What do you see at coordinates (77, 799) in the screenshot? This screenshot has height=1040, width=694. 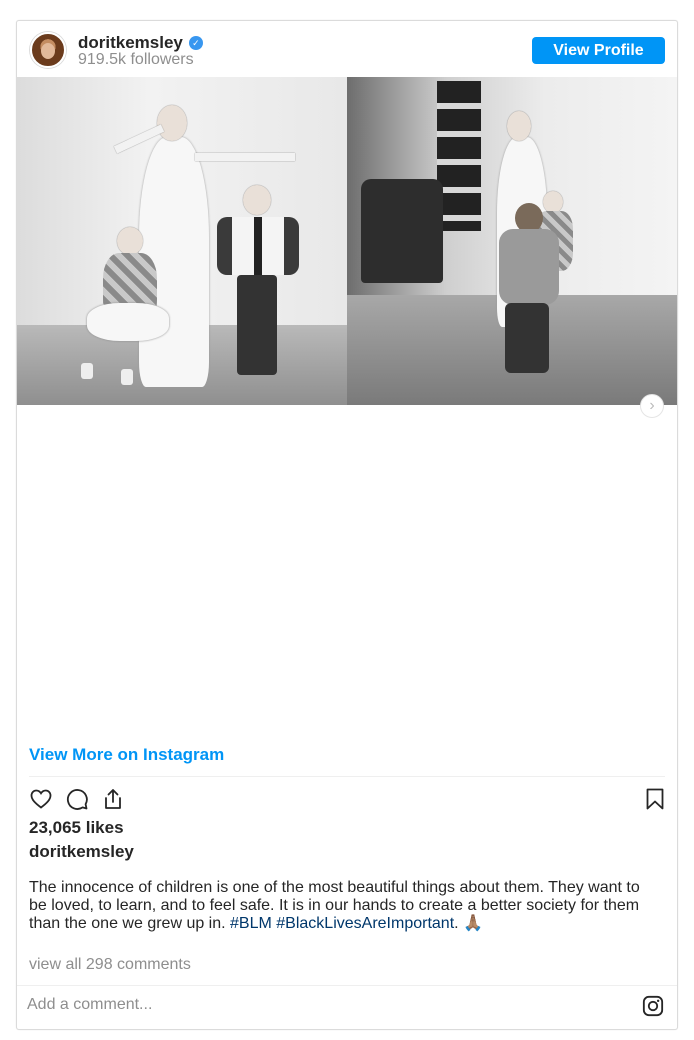 I see `comment-icon` at bounding box center [77, 799].